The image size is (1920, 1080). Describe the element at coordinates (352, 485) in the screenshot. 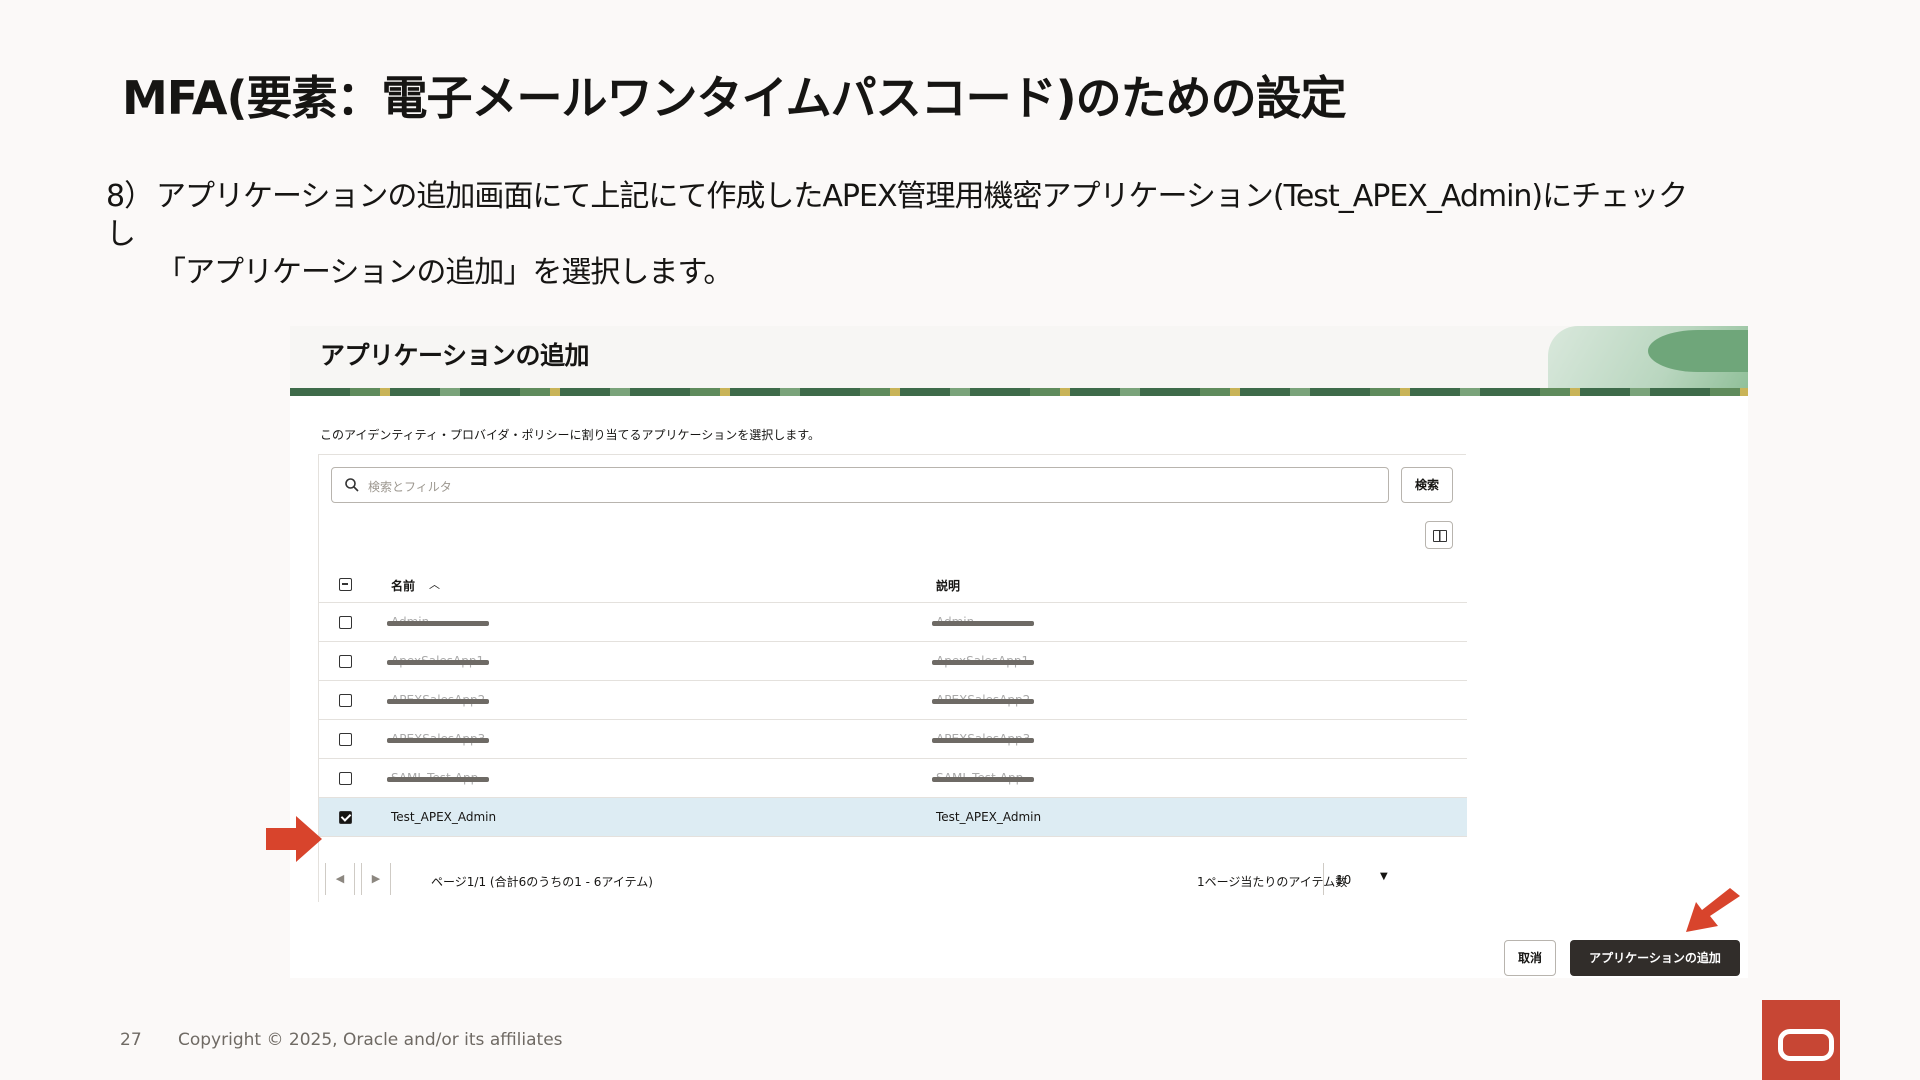

I see `search-icon` at that location.